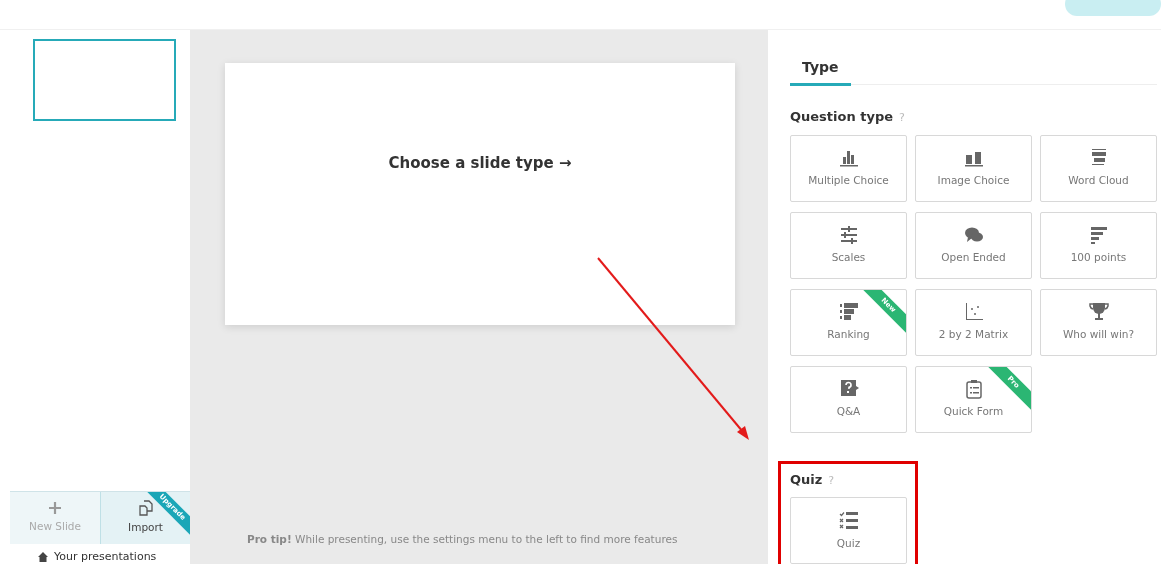 Image resolution: width=1161 pixels, height=564 pixels. I want to click on slide-type-card: Multiple Choice, so click(848, 168).